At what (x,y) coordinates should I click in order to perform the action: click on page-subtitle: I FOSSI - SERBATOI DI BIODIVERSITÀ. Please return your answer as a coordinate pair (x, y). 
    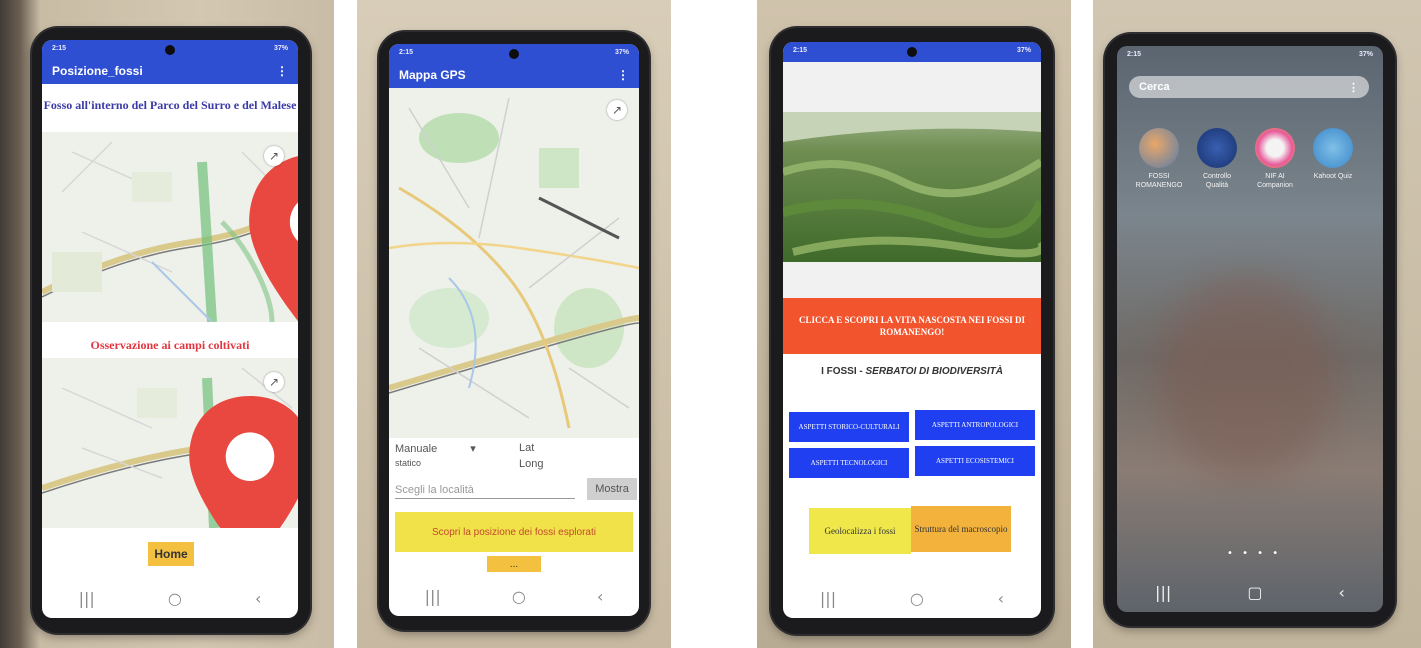
    Looking at the image, I should click on (912, 371).